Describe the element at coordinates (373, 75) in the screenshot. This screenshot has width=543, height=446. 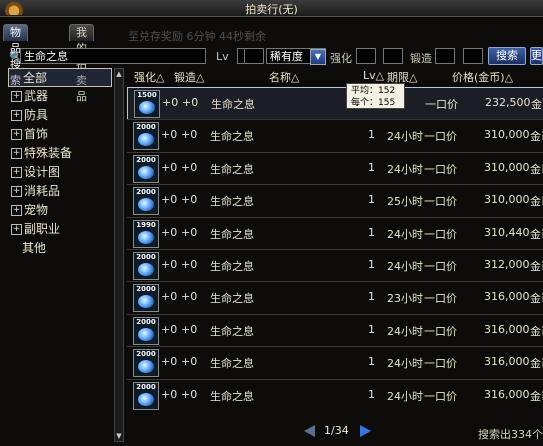
I see `header-level: Lv△` at that location.